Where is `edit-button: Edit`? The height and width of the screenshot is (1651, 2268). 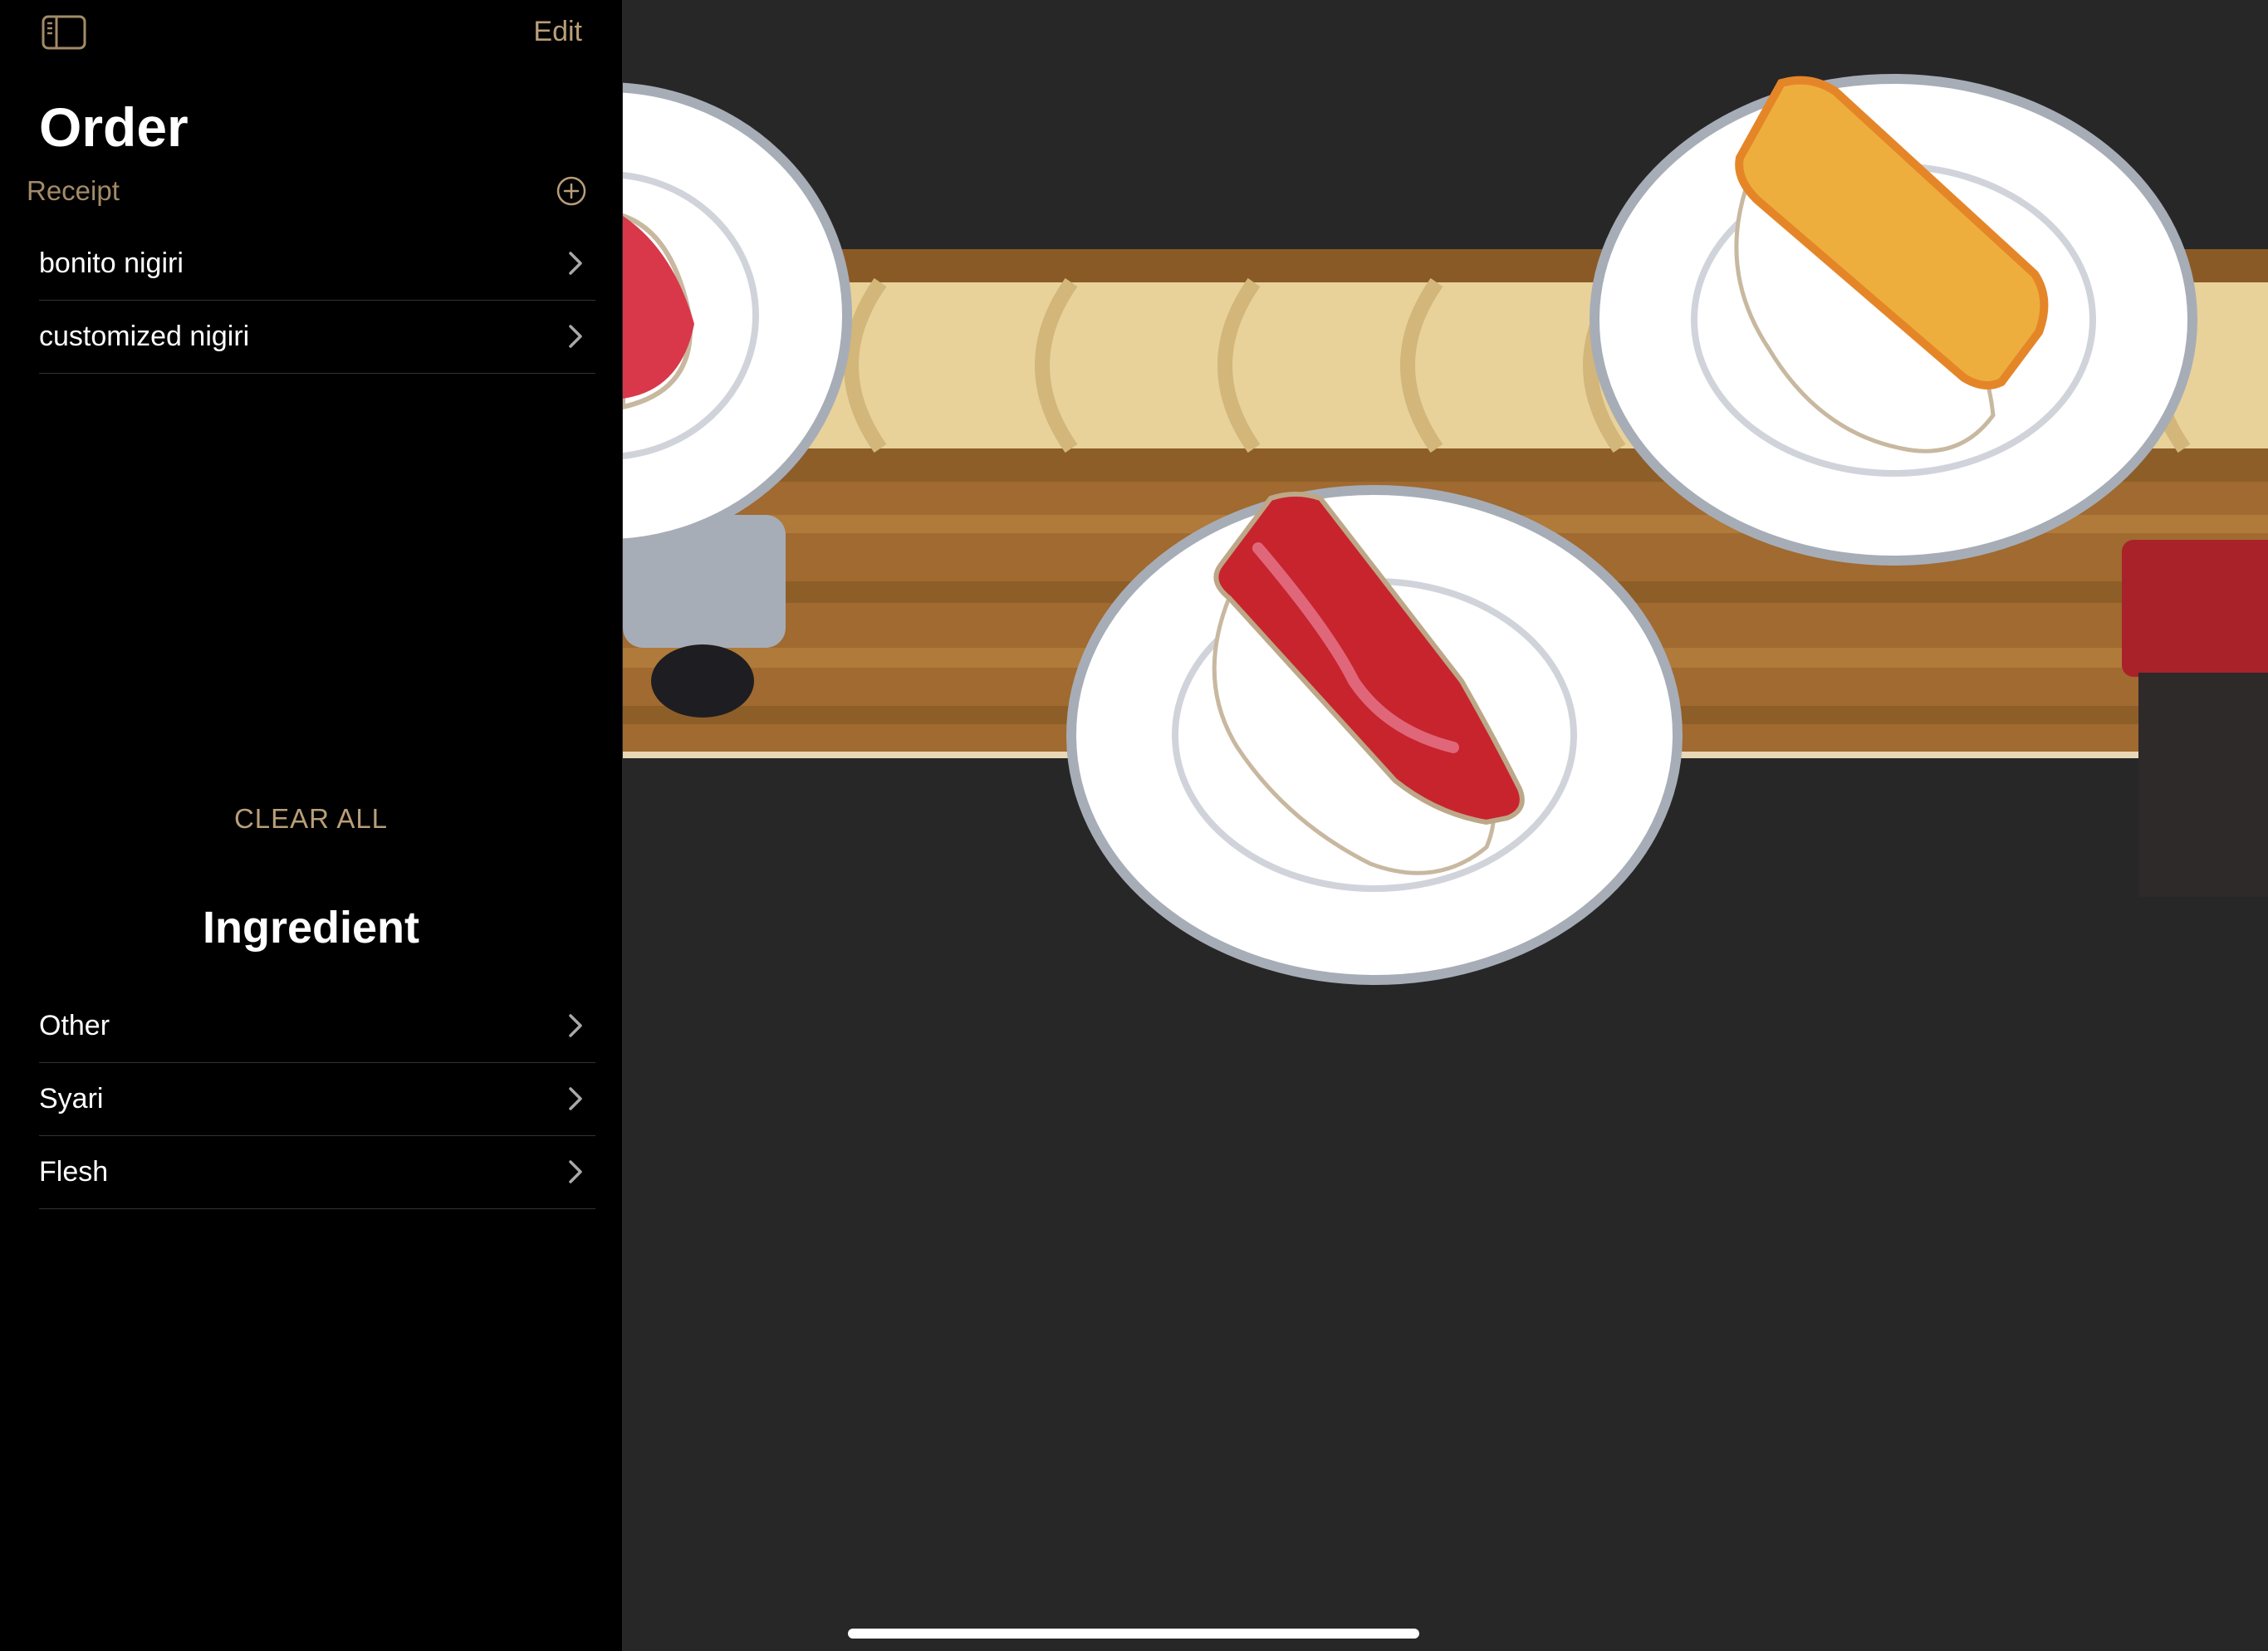 edit-button: Edit is located at coordinates (557, 31).